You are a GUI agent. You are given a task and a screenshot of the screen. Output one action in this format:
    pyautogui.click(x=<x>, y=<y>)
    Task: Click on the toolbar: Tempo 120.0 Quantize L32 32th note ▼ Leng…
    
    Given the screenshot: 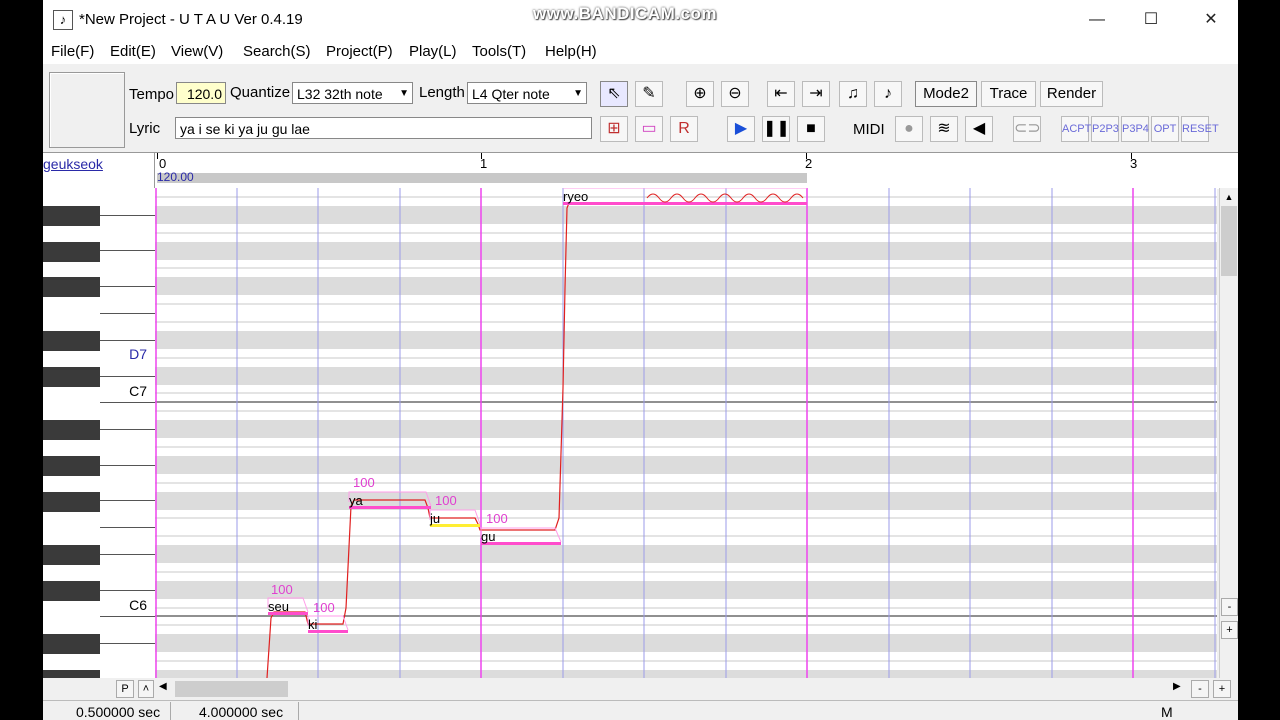 What is the action you would take?
    pyautogui.click(x=640, y=108)
    